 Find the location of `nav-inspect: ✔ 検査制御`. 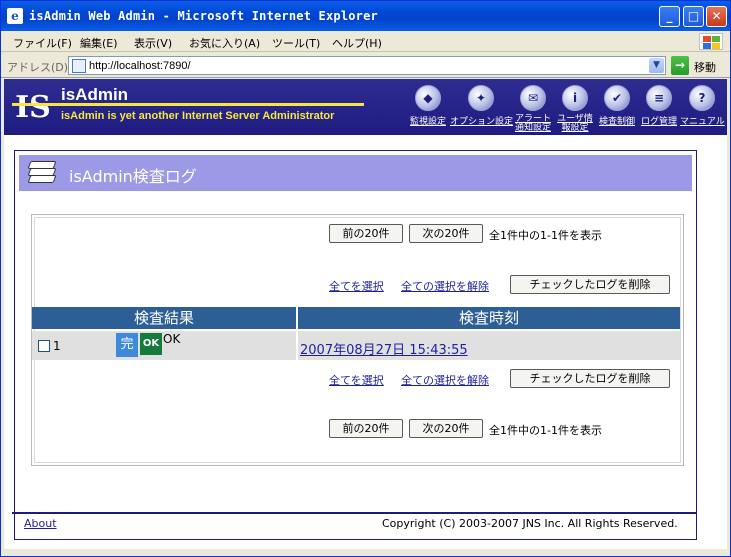

nav-inspect: ✔ 検査制御 is located at coordinates (617, 106).